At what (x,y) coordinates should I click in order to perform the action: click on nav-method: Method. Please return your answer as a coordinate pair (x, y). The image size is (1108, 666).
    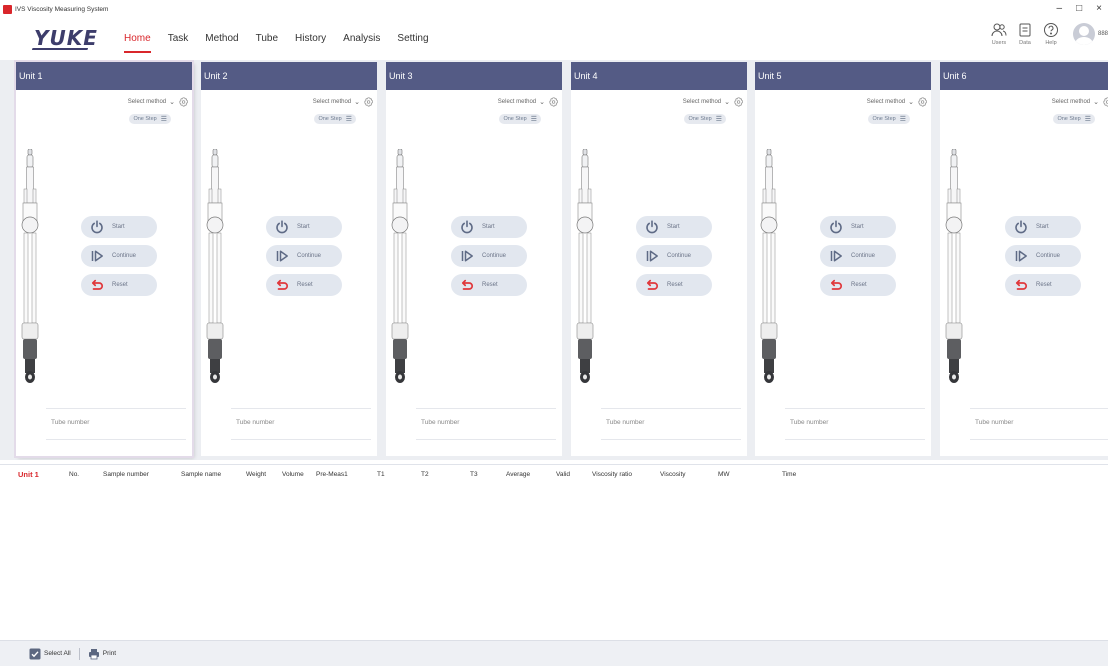
    Looking at the image, I should click on (221, 38).